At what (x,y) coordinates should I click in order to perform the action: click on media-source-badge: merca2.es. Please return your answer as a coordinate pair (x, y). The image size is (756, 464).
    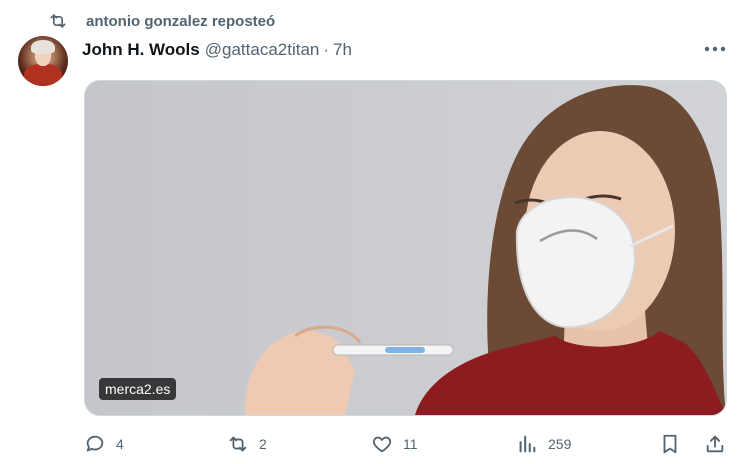
    Looking at the image, I should click on (138, 389).